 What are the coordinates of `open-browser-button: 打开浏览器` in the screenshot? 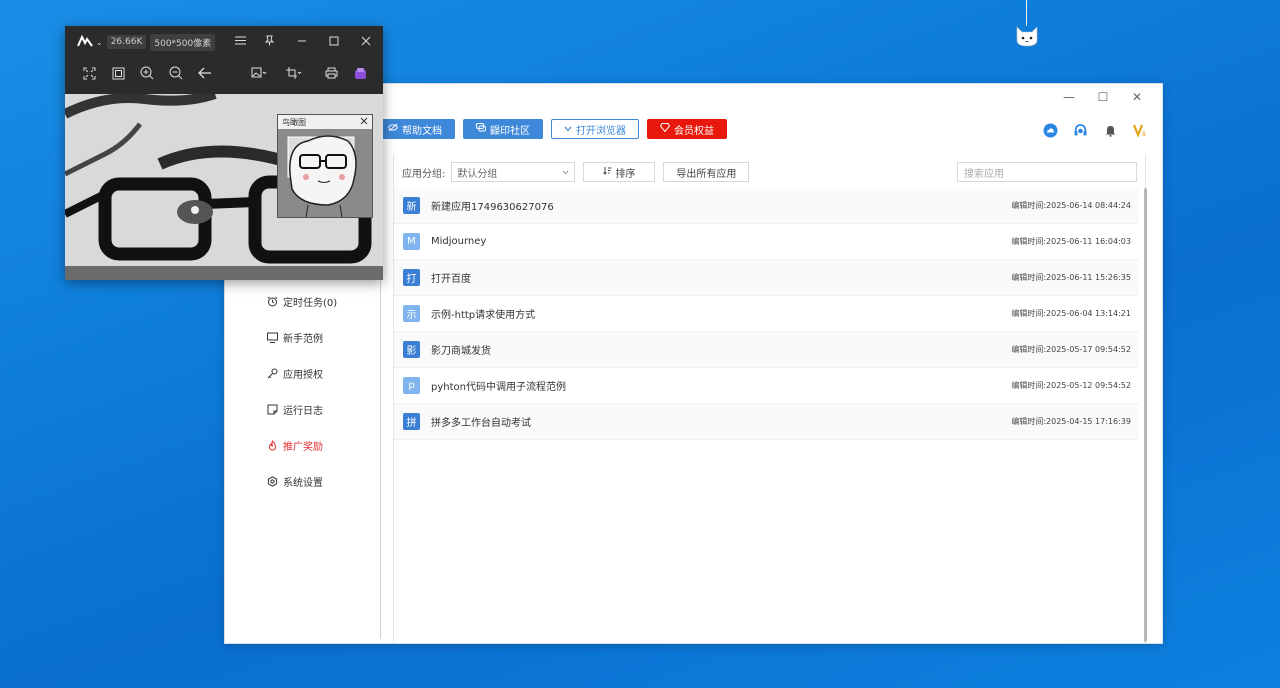 It's located at (595, 129).